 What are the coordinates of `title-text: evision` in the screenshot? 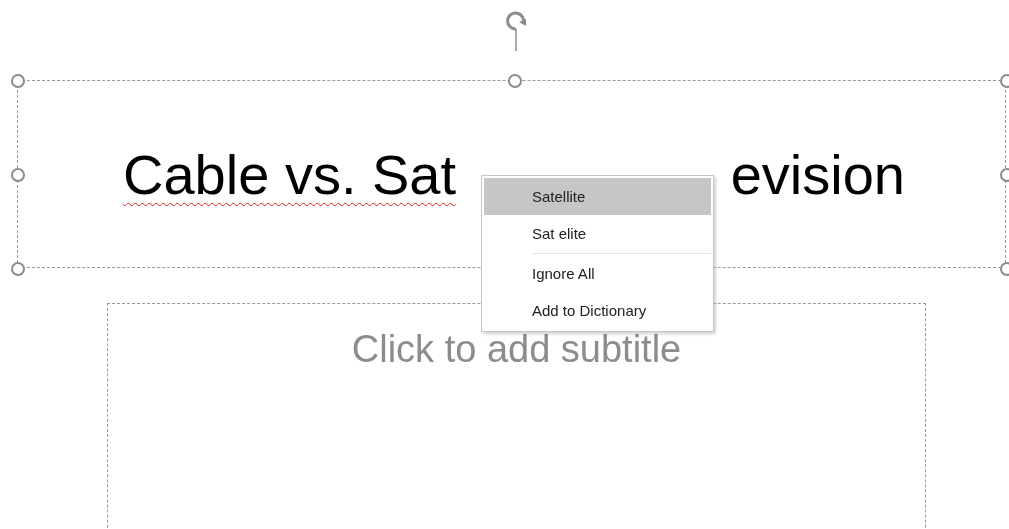 It's located at (817, 174).